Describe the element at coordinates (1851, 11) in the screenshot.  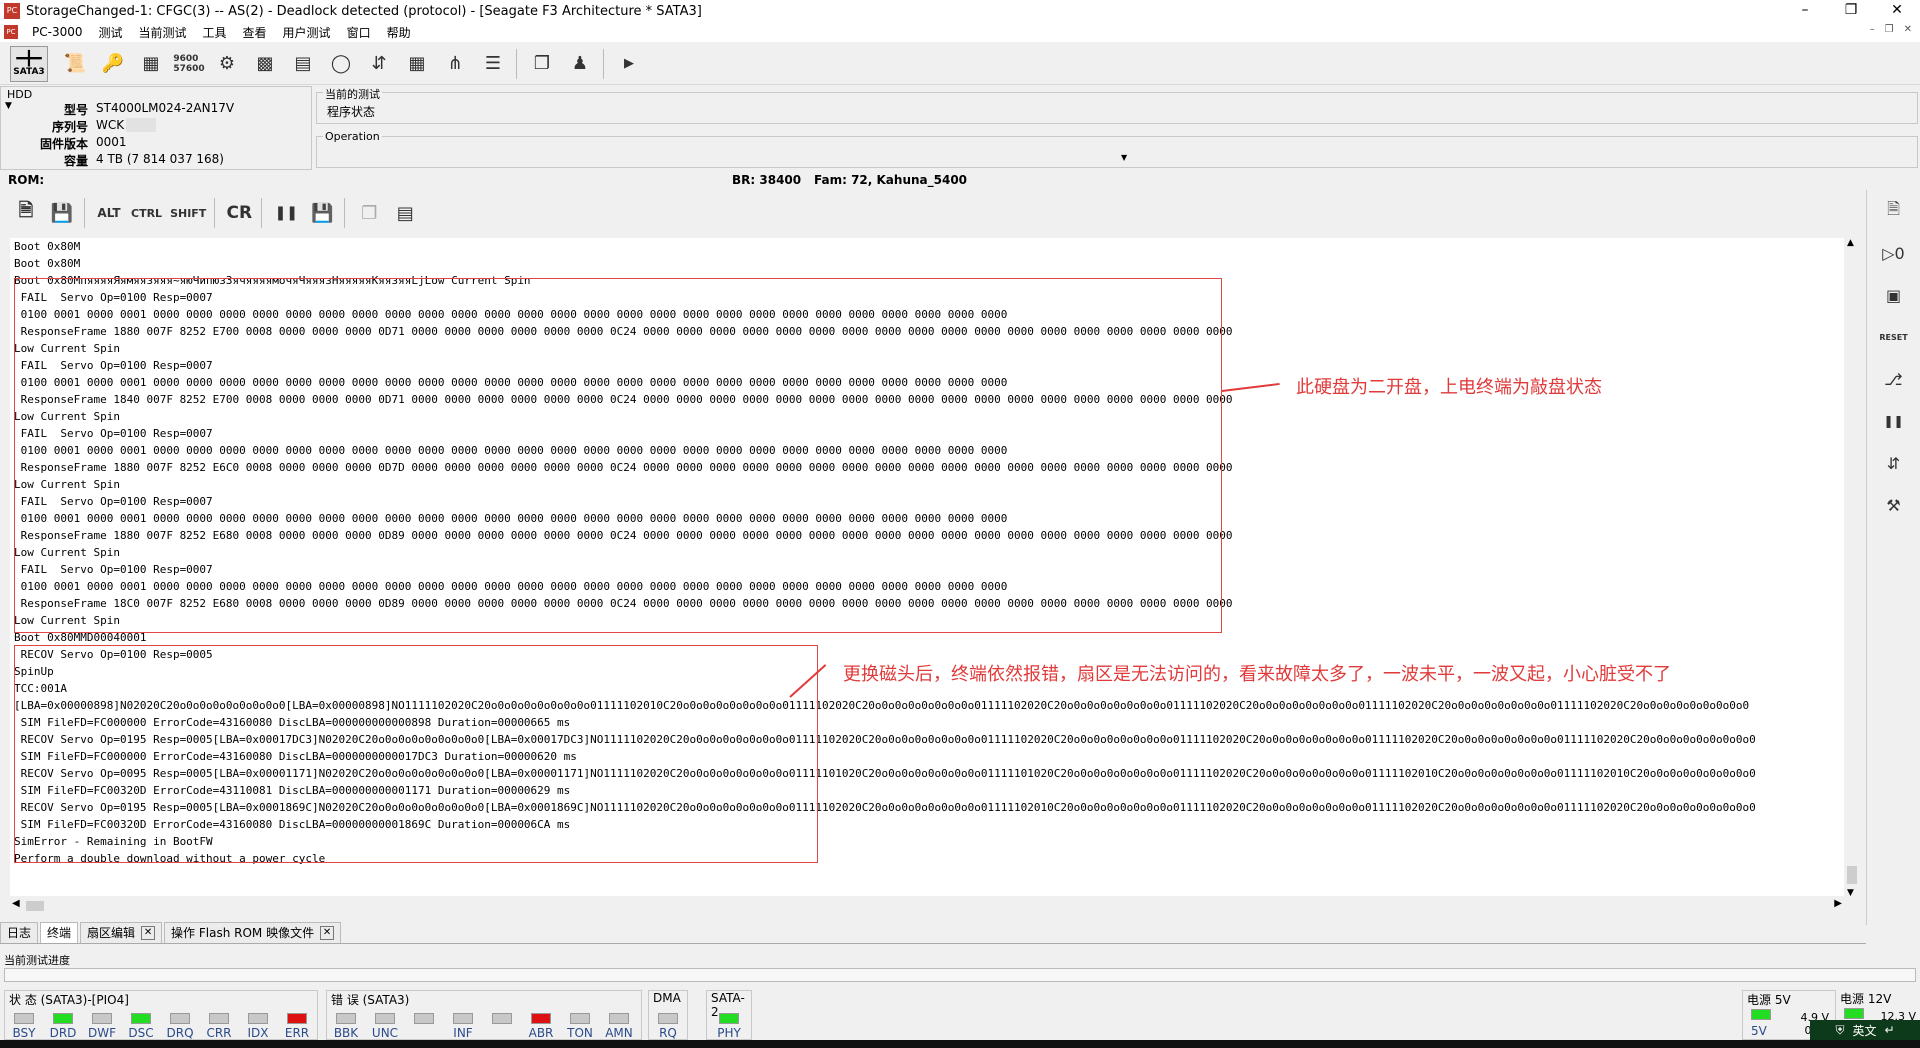
I see `maximize-button: ❐` at that location.